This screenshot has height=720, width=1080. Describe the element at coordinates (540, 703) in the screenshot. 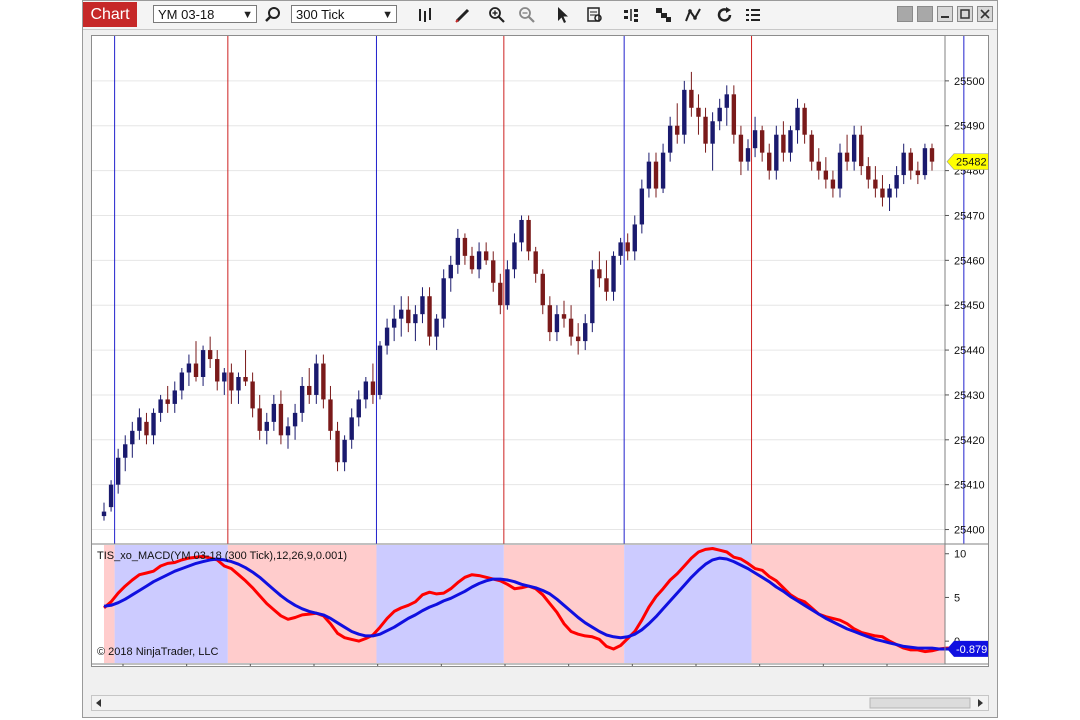

I see `horizontal-scrollbar` at that location.